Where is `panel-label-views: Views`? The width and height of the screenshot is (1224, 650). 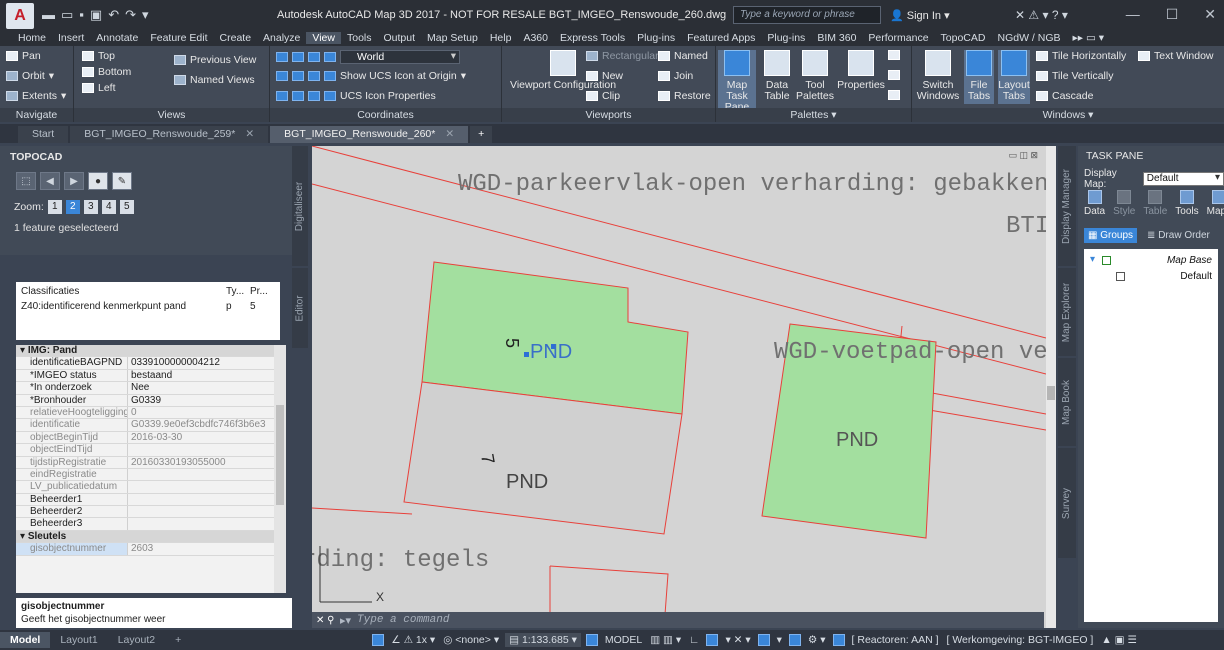 panel-label-views: Views is located at coordinates (172, 115).